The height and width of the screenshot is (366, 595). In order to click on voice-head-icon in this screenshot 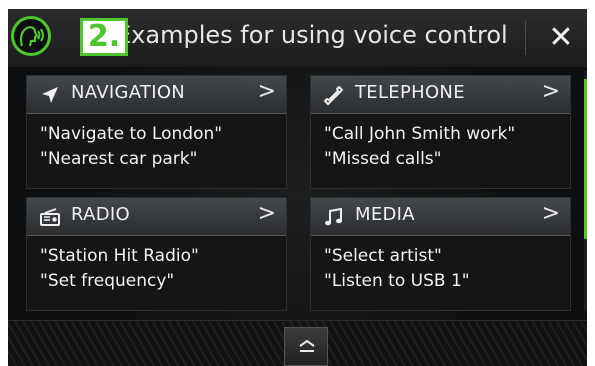, I will do `click(31, 36)`.